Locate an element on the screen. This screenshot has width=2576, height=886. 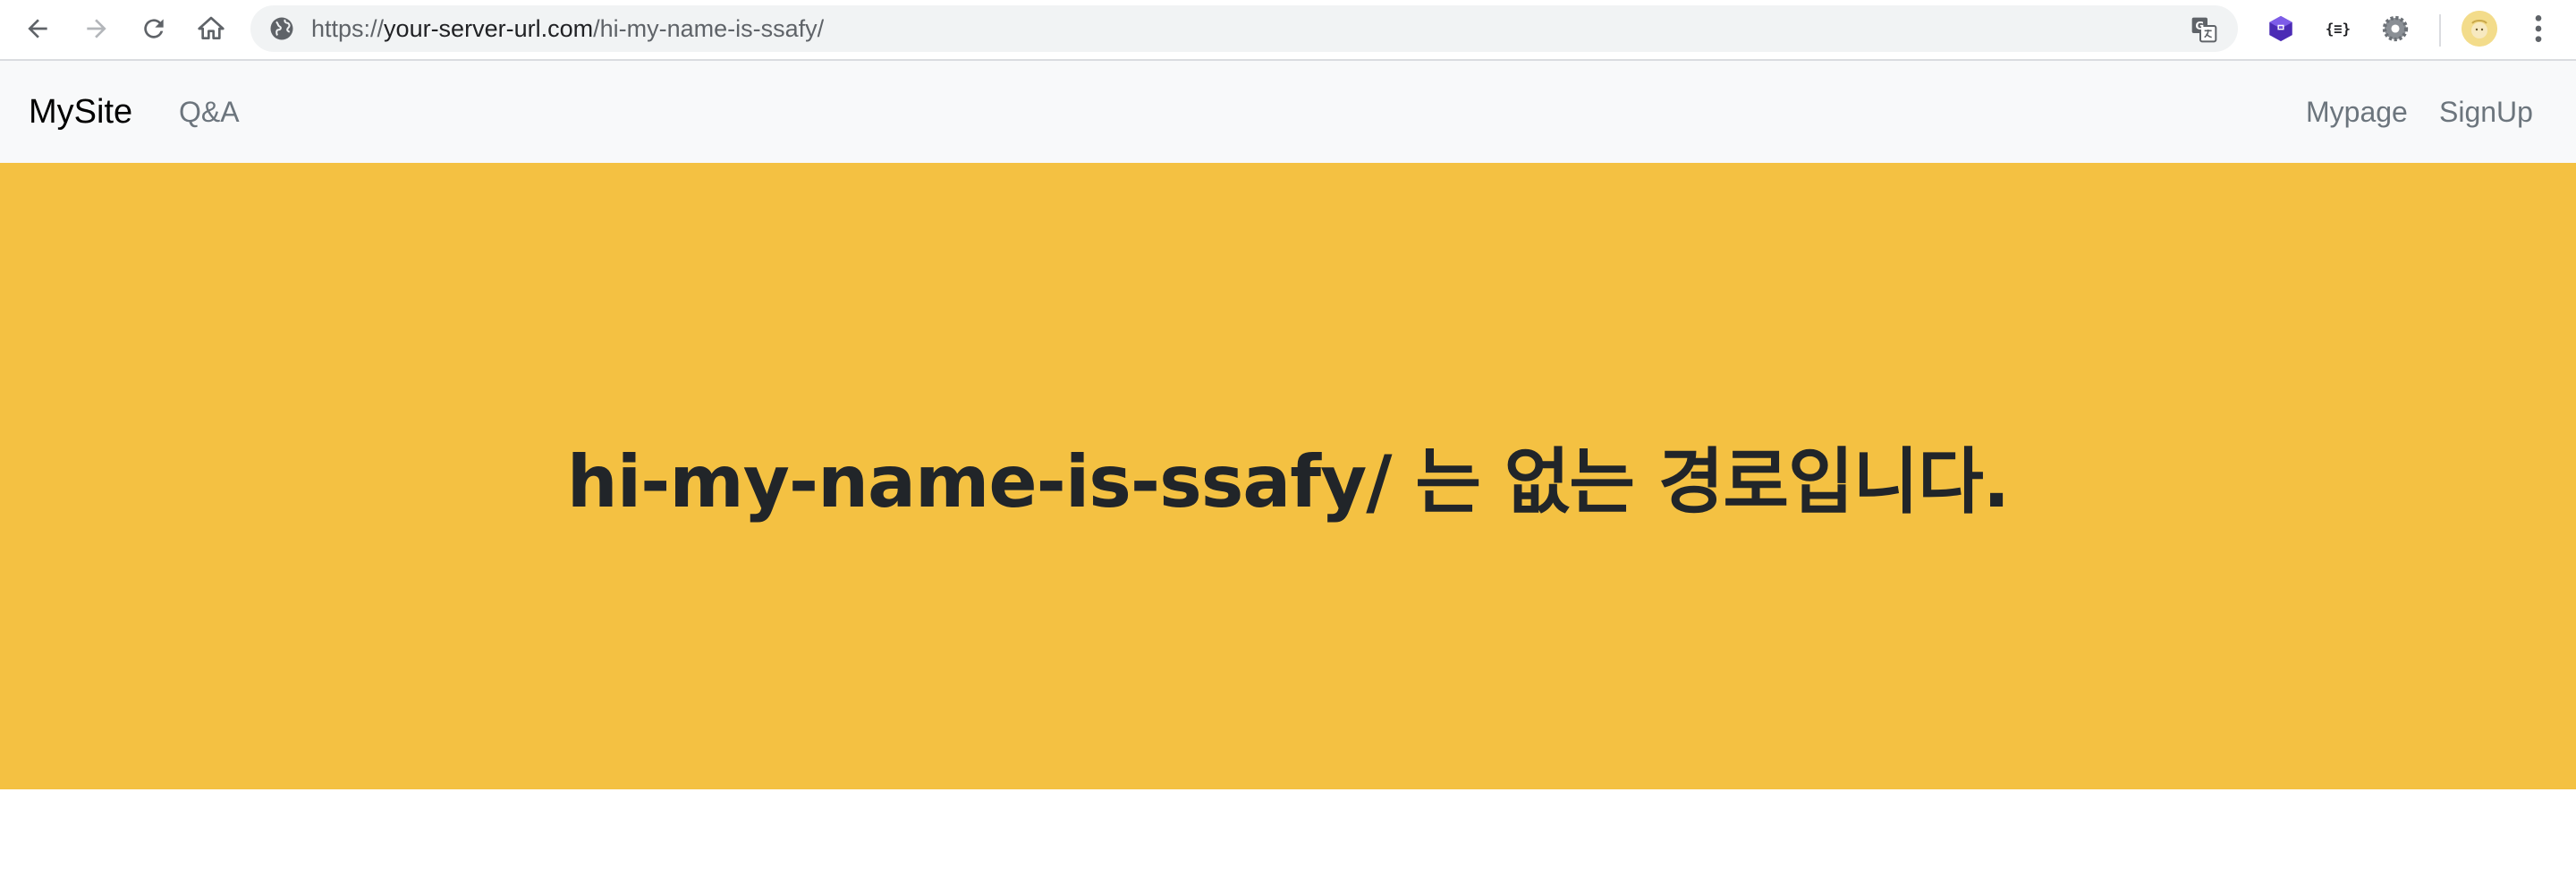
forward-arrow-icon is located at coordinates (96, 28).